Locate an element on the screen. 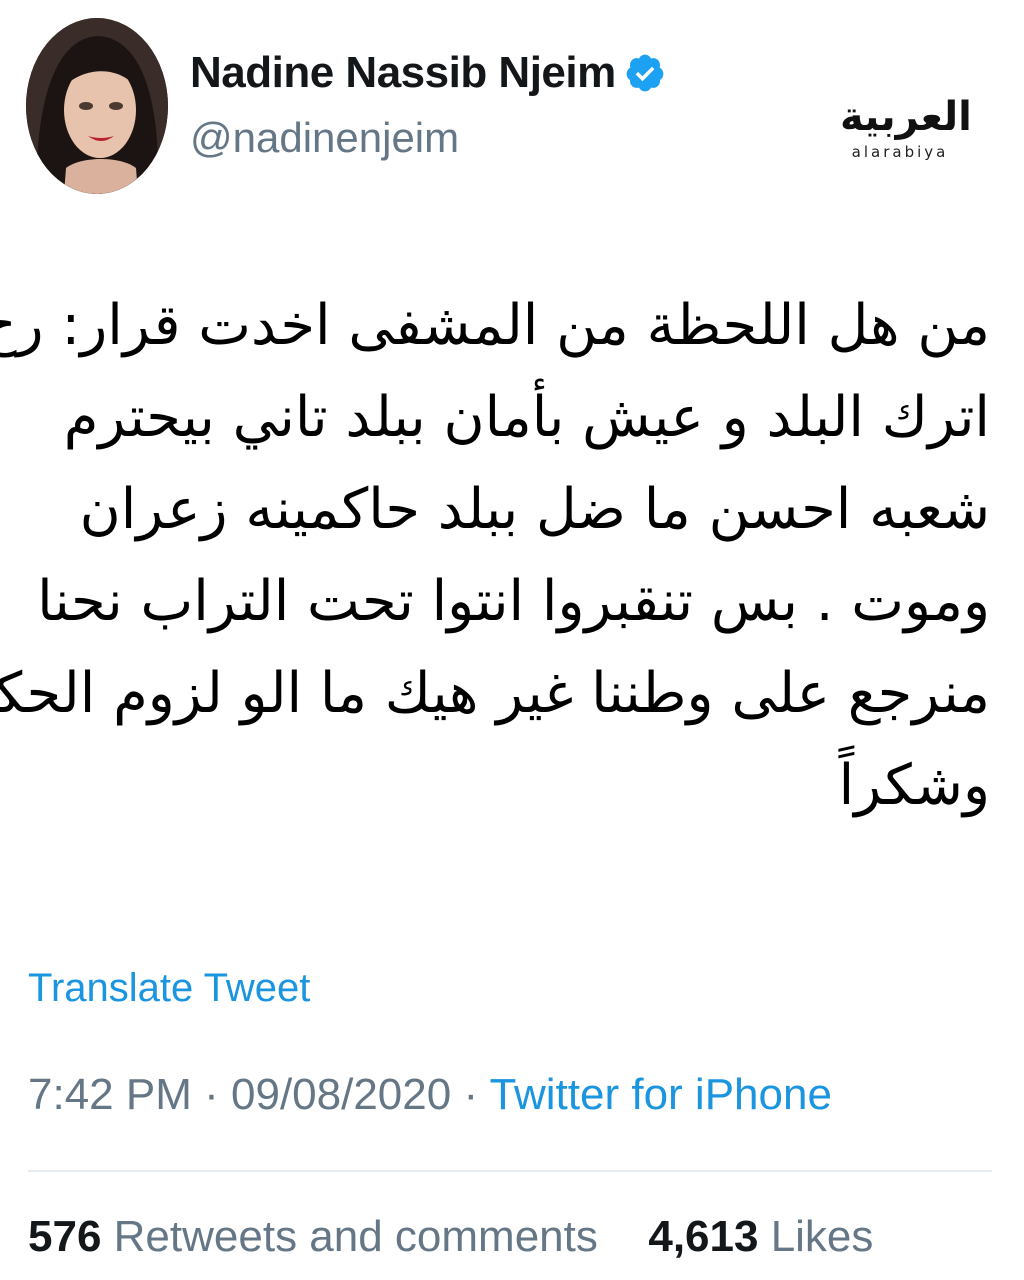 The width and height of the screenshot is (1024, 1280). author-display-name: Nadine Nassib Njeim is located at coordinates (428, 73).